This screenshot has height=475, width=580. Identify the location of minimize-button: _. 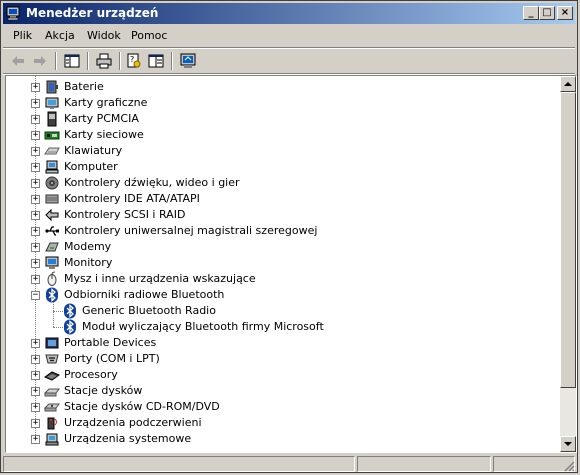
(531, 13).